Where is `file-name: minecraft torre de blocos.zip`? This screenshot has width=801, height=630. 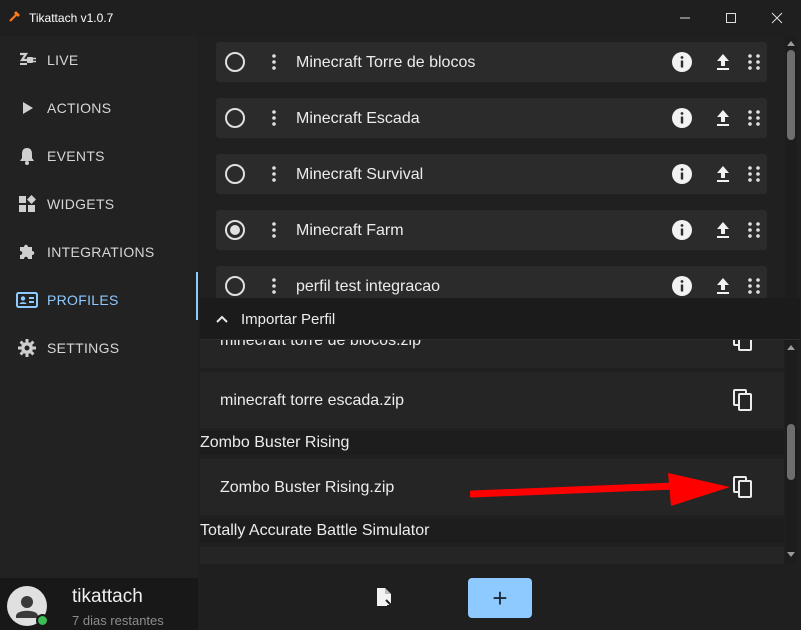 file-name: minecraft torre de blocos.zip is located at coordinates (320, 344).